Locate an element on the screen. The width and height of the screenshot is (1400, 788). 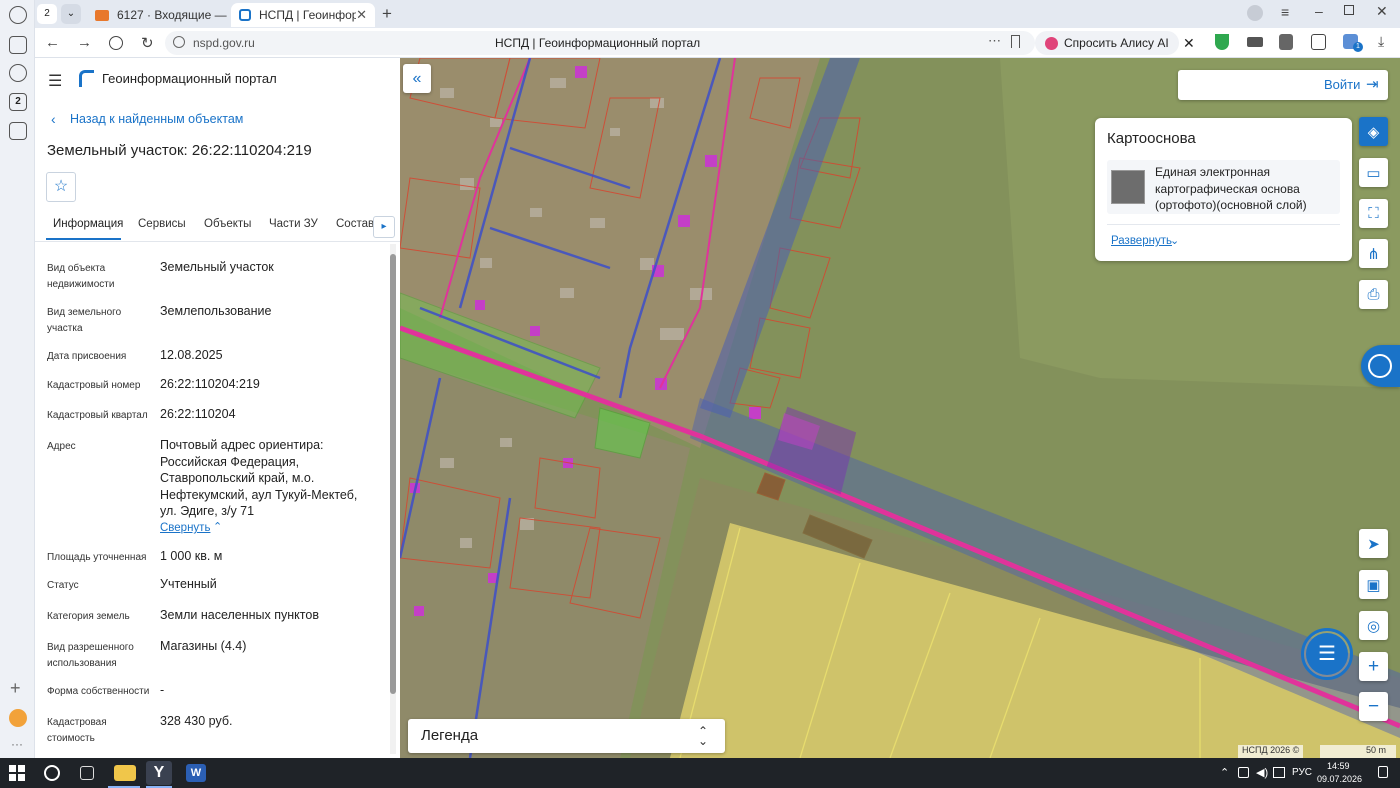
word-icon: W is located at coordinates (196, 773).